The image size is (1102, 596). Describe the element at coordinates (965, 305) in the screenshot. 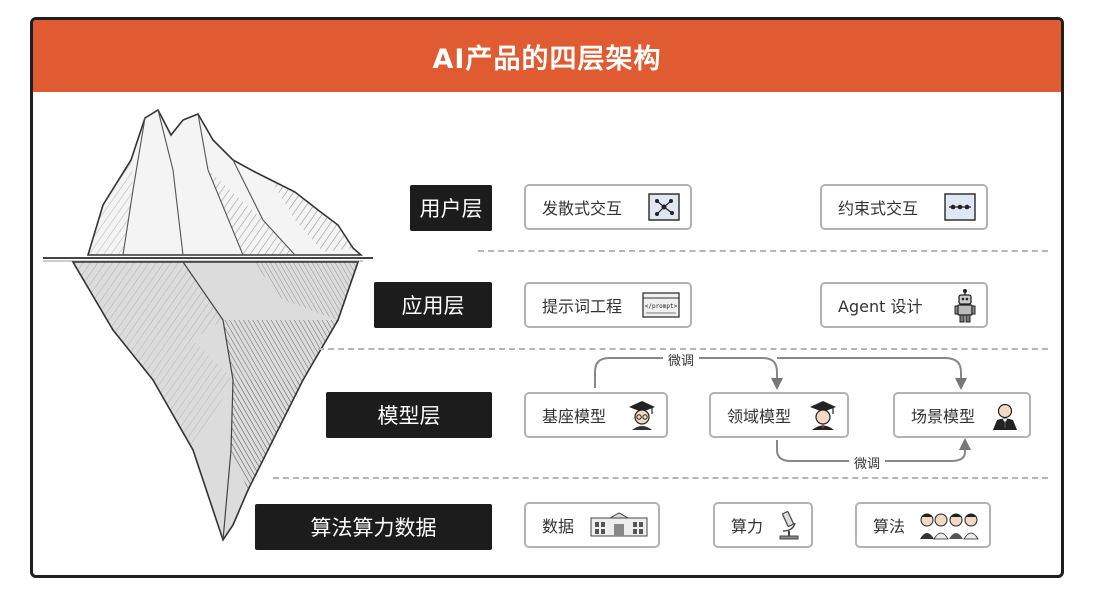

I see `robot-icon` at that location.